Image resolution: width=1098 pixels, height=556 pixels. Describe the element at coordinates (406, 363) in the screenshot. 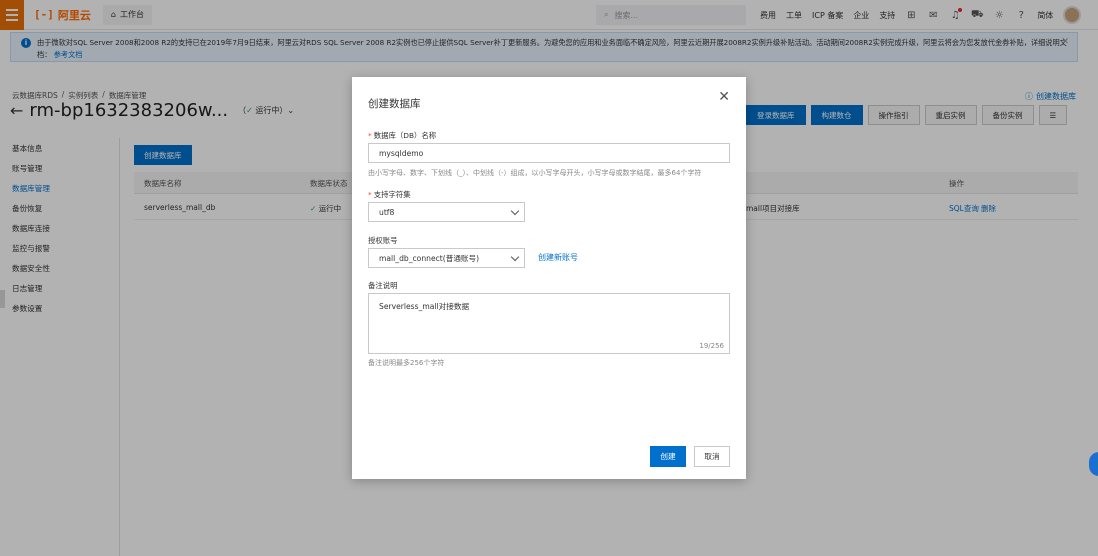

I see `remark-hint: 备注说明最多256个字符` at that location.